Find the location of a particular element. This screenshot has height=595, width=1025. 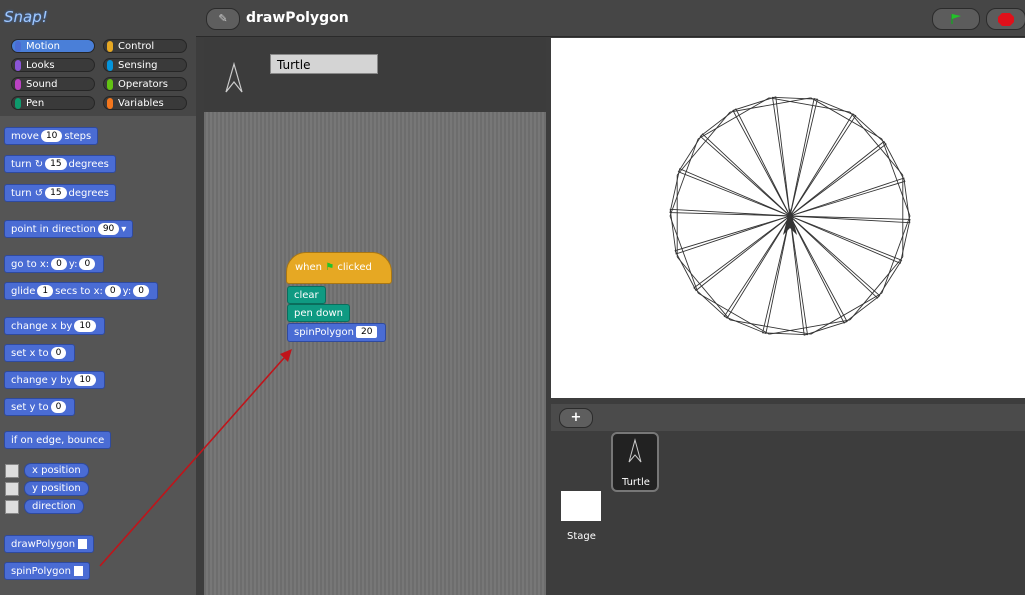

add-sprite-button: + is located at coordinates (576, 418).